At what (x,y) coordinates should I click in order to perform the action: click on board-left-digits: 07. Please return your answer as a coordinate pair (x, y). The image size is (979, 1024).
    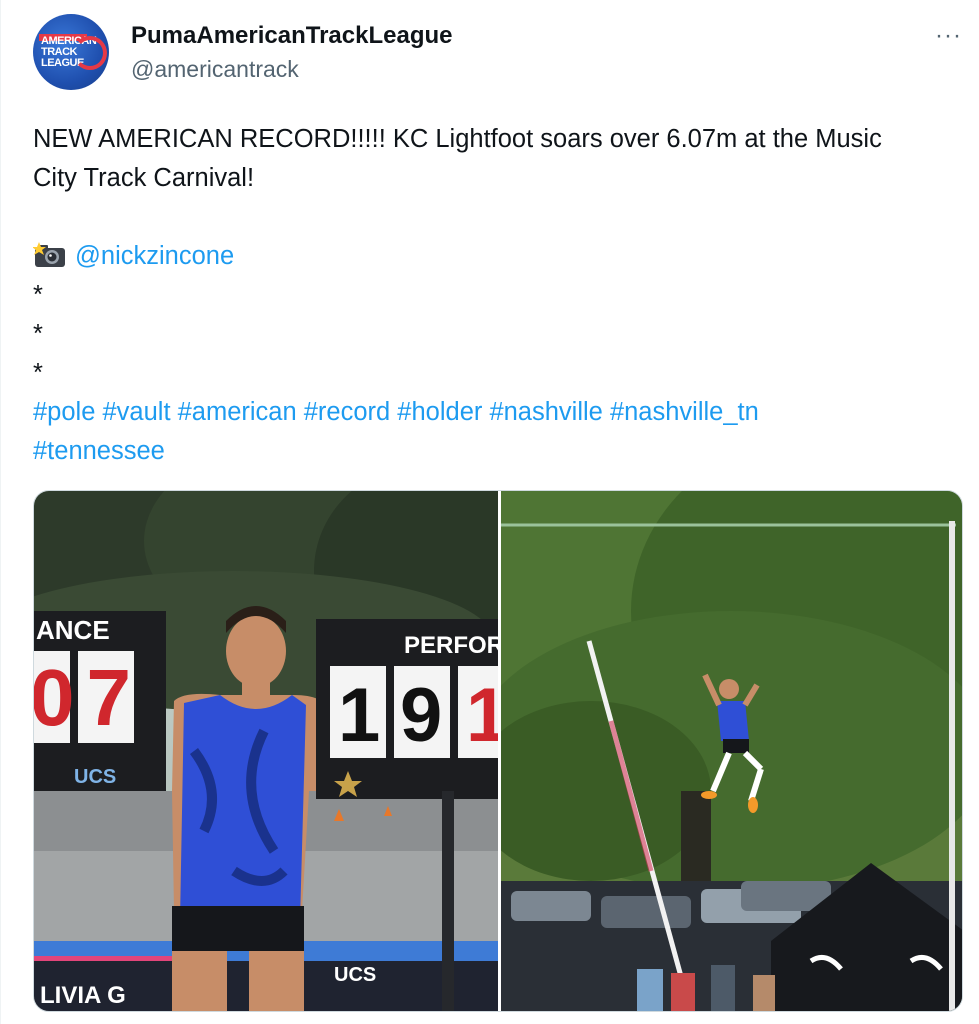
    Looking at the image, I should click on (88, 697).